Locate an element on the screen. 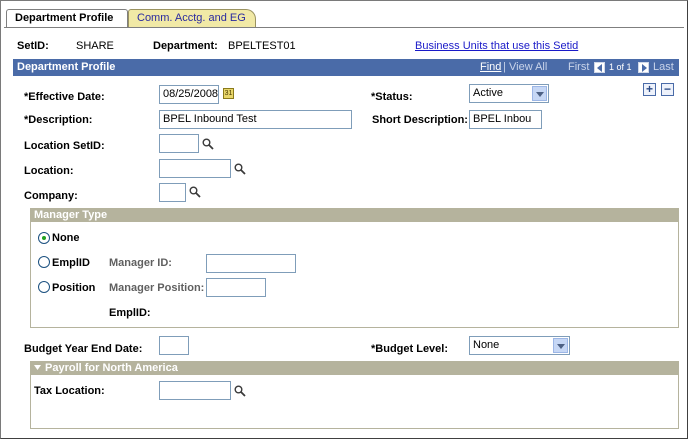 Image resolution: width=688 pixels, height=439 pixels. location-setid-input is located at coordinates (179, 143).